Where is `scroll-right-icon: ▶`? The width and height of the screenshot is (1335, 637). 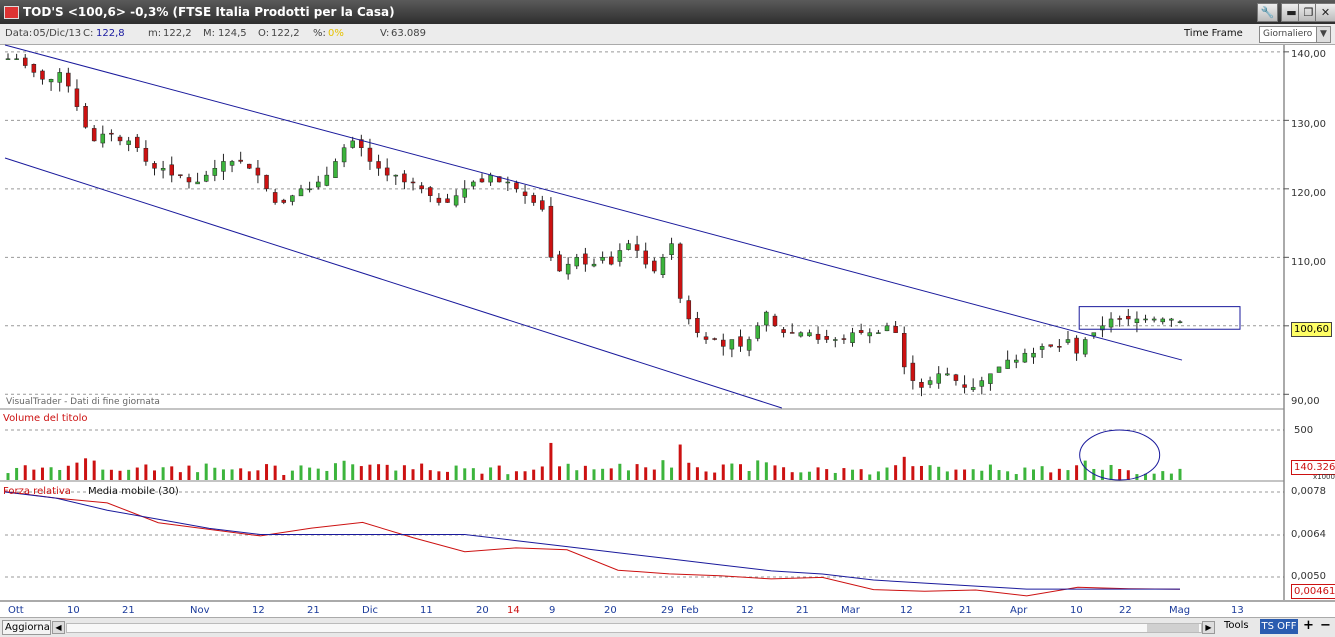 scroll-right-icon: ▶ is located at coordinates (1208, 627).